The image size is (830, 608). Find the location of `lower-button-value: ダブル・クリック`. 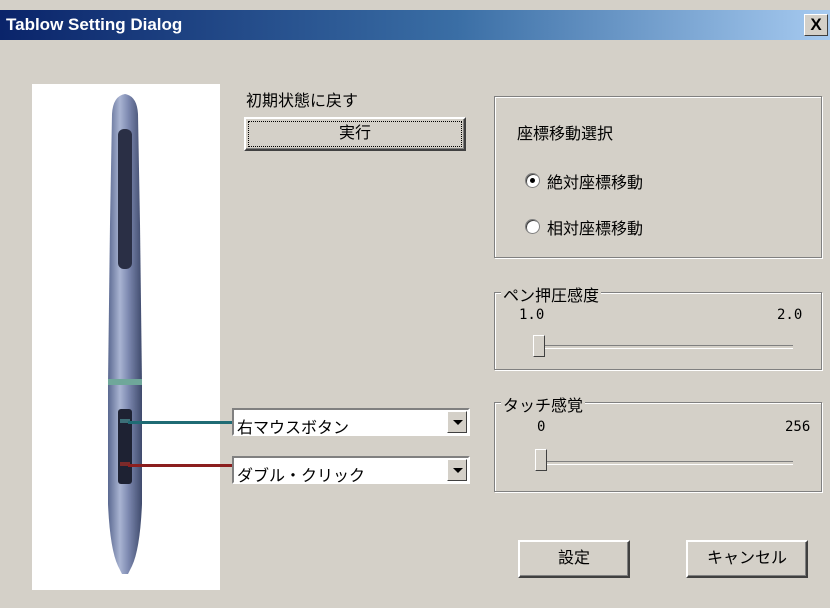

lower-button-value: ダブル・クリック is located at coordinates (301, 475).